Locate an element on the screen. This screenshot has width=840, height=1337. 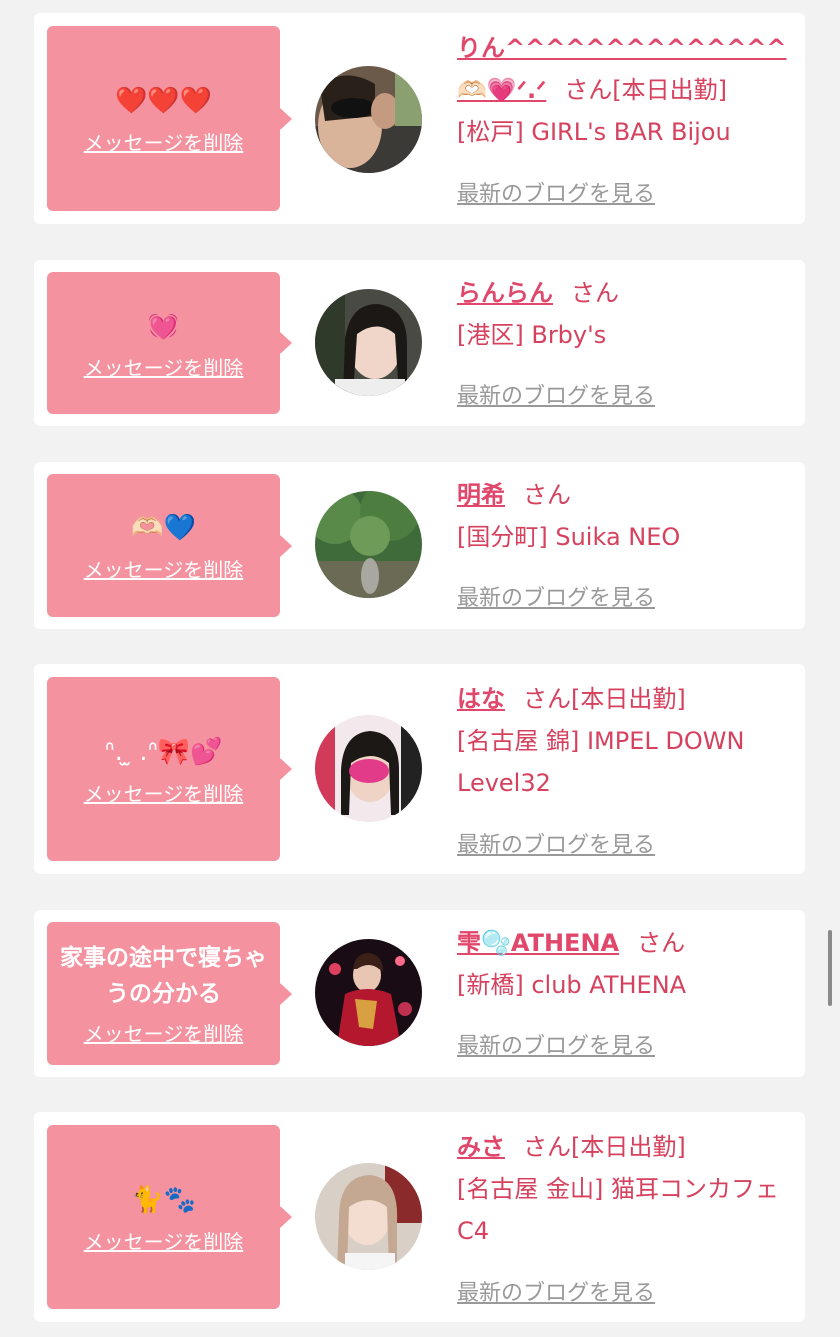
cast-name-link: 明希 is located at coordinates (481, 495).